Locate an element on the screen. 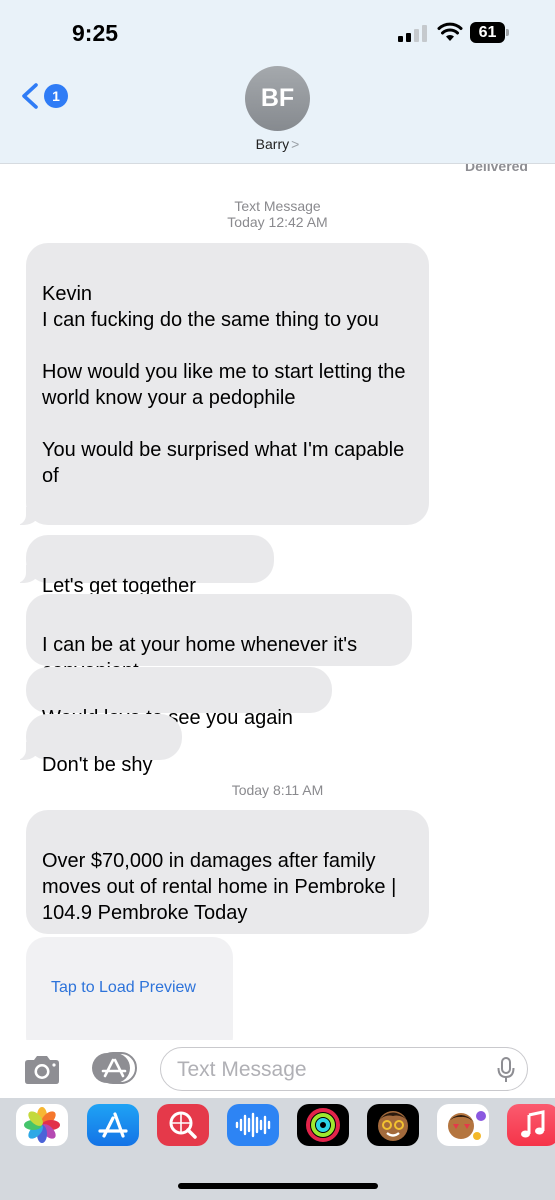 This screenshot has width=555, height=1200. conversation-header: 9:25 61 1 BF Barry > is located at coordinates (277, 82).